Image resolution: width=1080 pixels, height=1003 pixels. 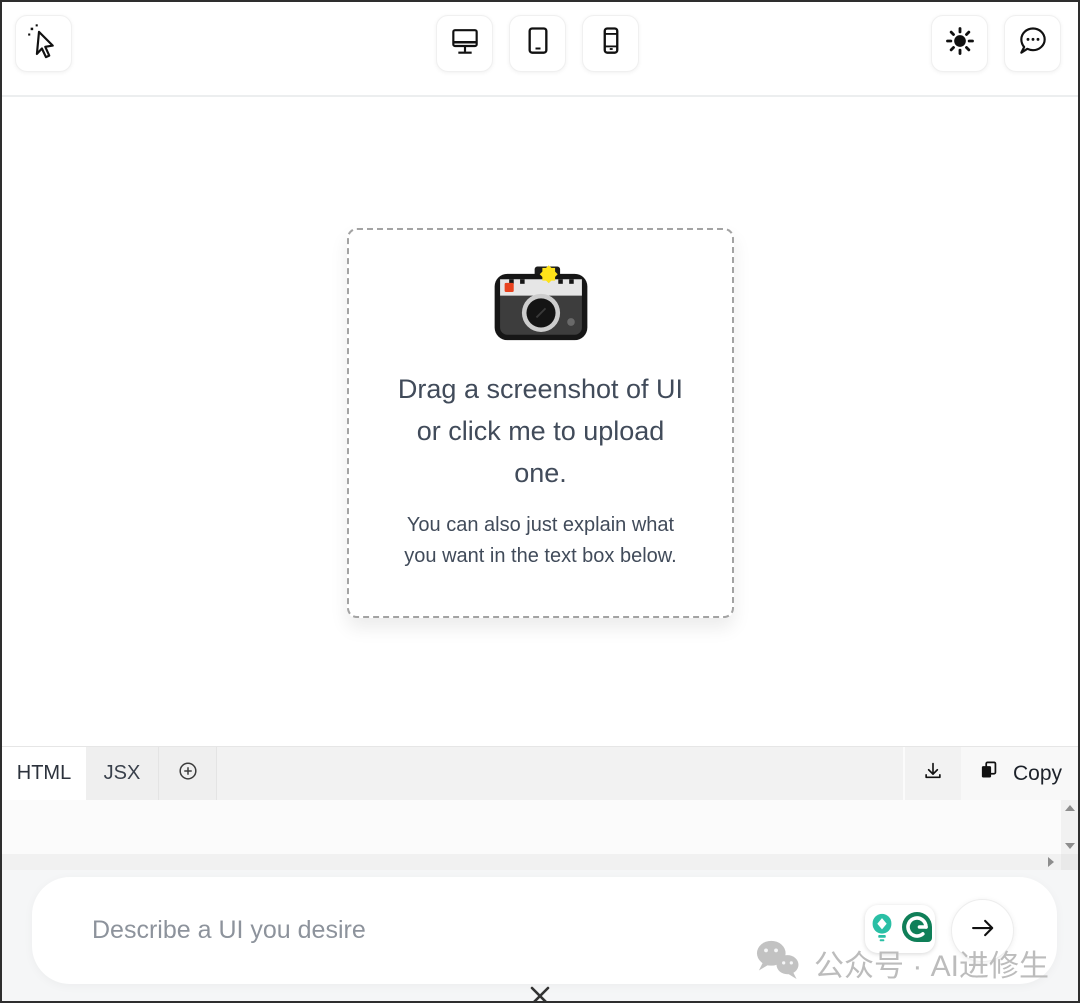 What do you see at coordinates (1069, 827) in the screenshot?
I see `vertical-scrollbar` at bounding box center [1069, 827].